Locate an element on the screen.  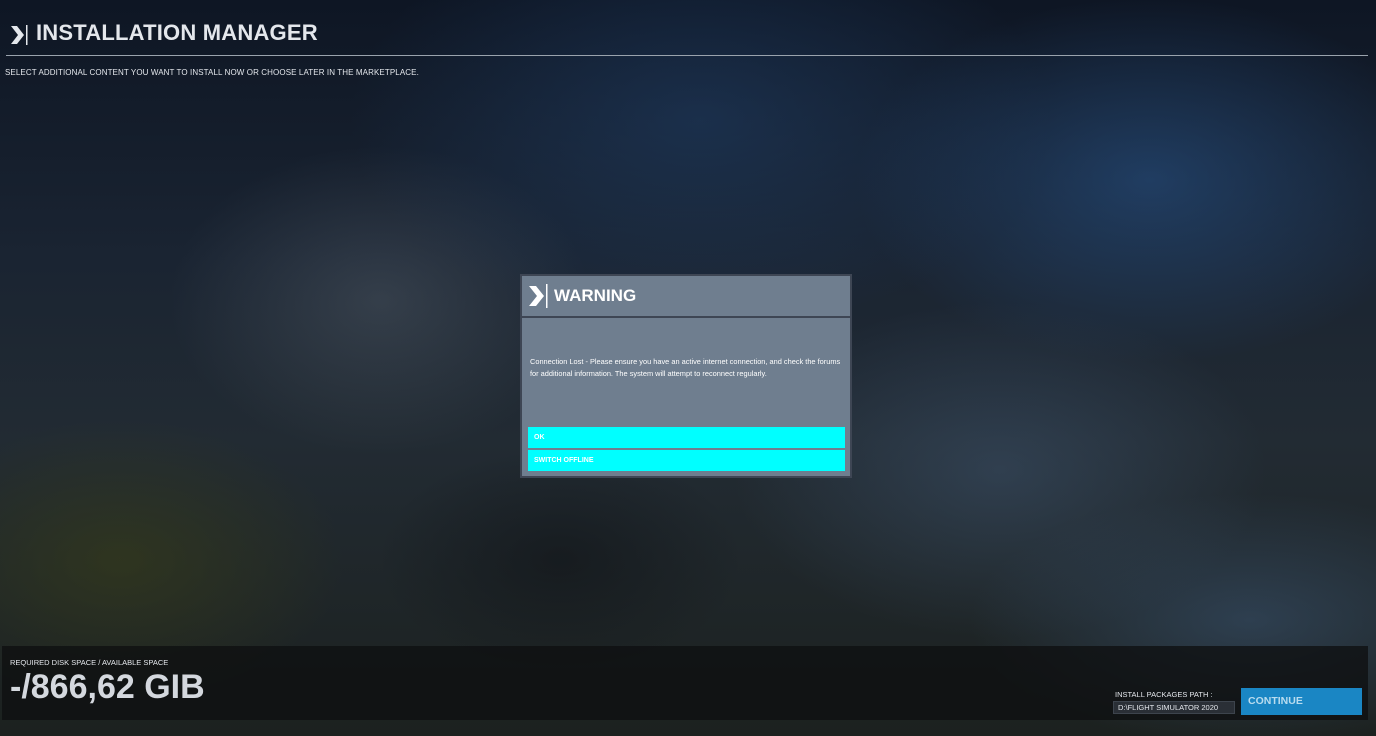
page-title: INSTALLATION MANAGER is located at coordinates (177, 32).